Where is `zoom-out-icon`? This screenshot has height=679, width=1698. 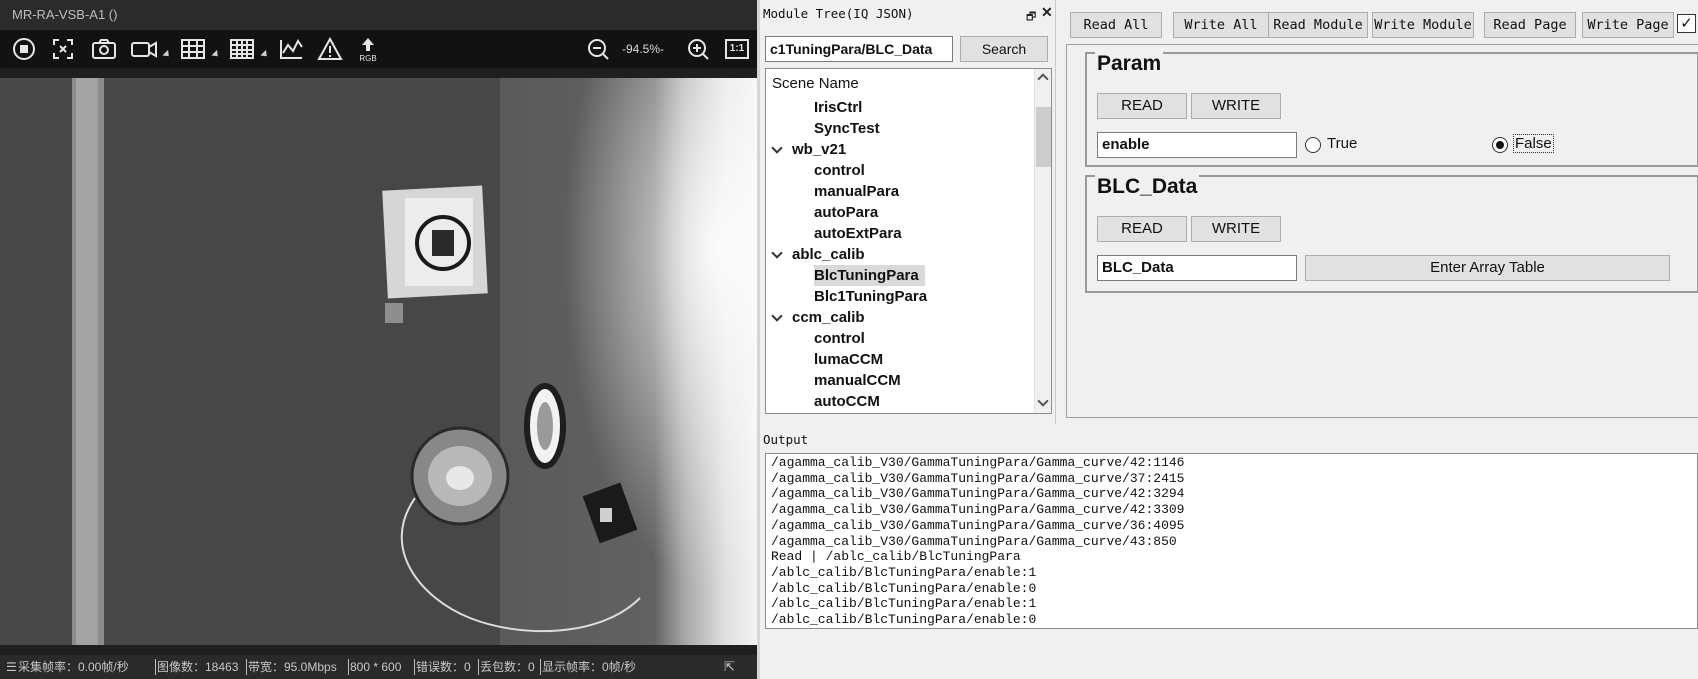 zoom-out-icon is located at coordinates (598, 49).